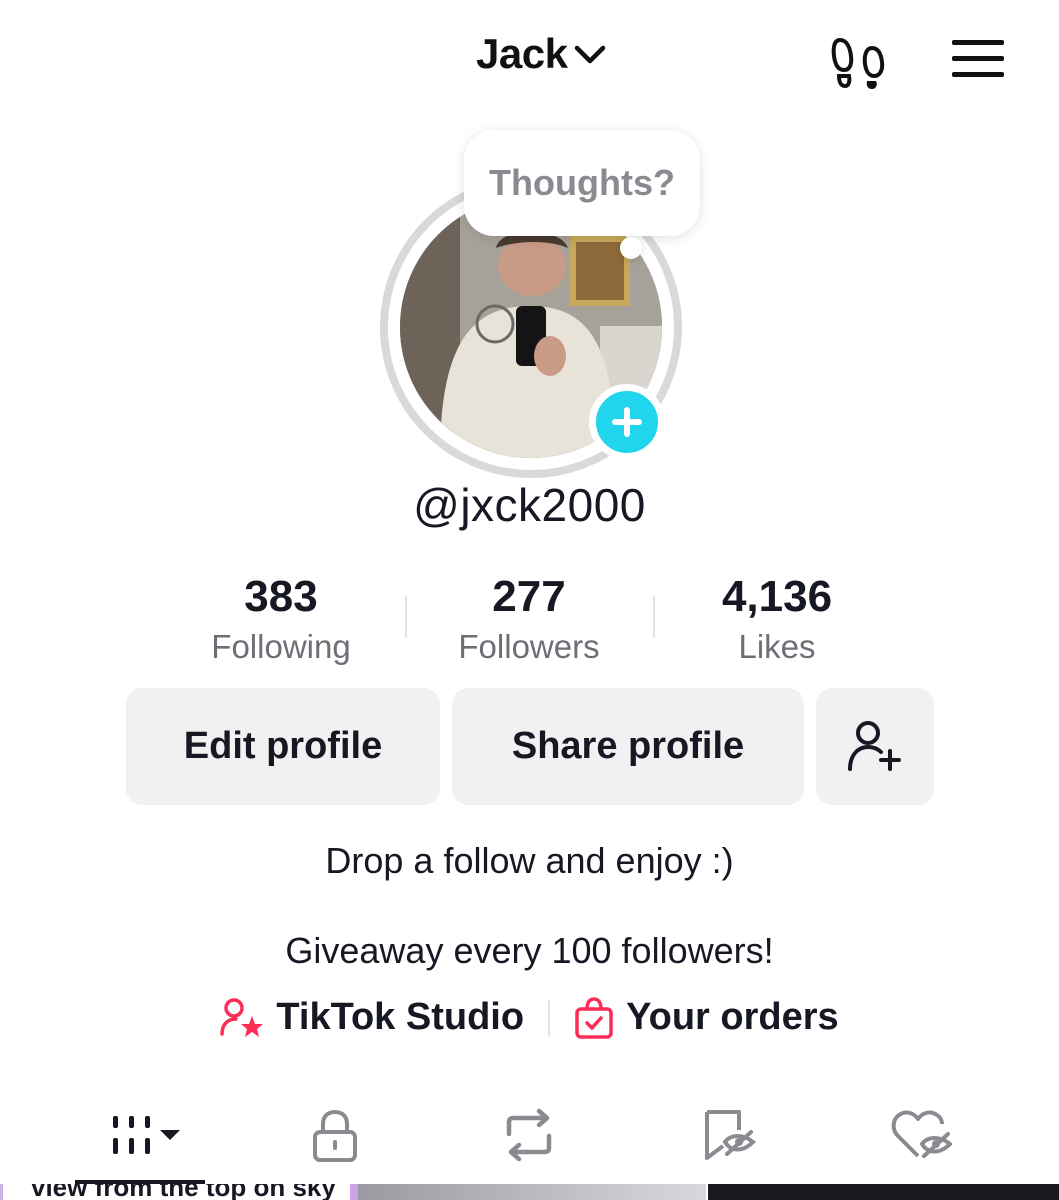 The width and height of the screenshot is (1059, 1200). I want to click on add-friend-button, so click(875, 746).